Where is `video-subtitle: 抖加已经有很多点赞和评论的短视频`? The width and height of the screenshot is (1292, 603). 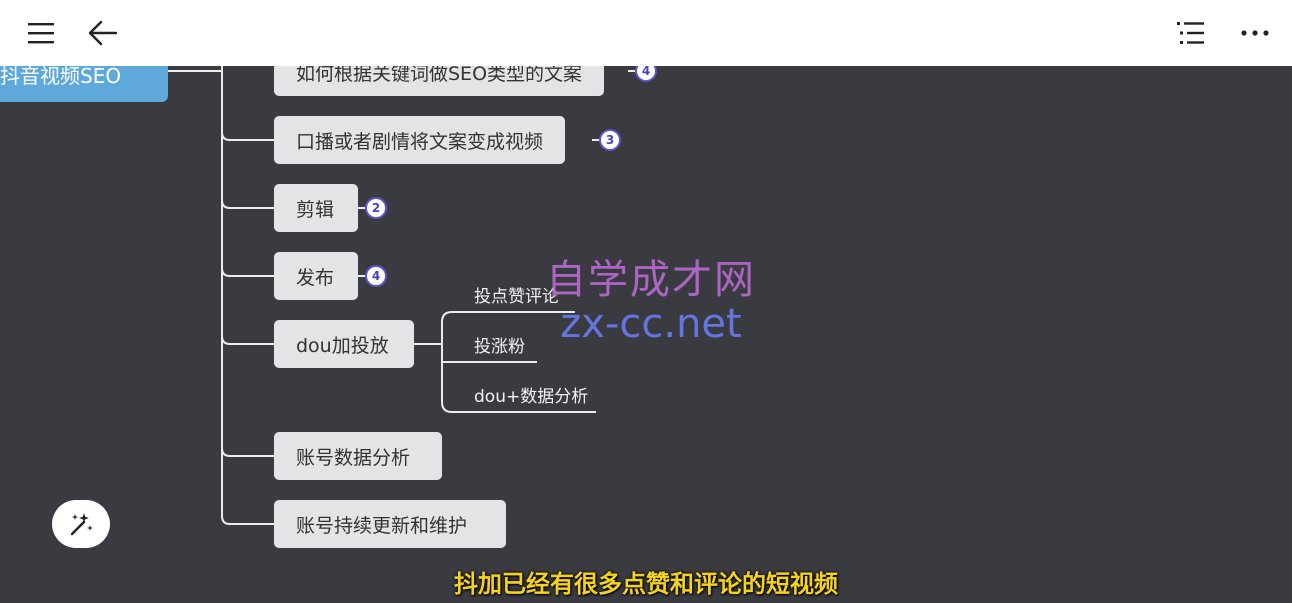 video-subtitle: 抖加已经有很多点赞和评论的短视频 is located at coordinates (646, 584).